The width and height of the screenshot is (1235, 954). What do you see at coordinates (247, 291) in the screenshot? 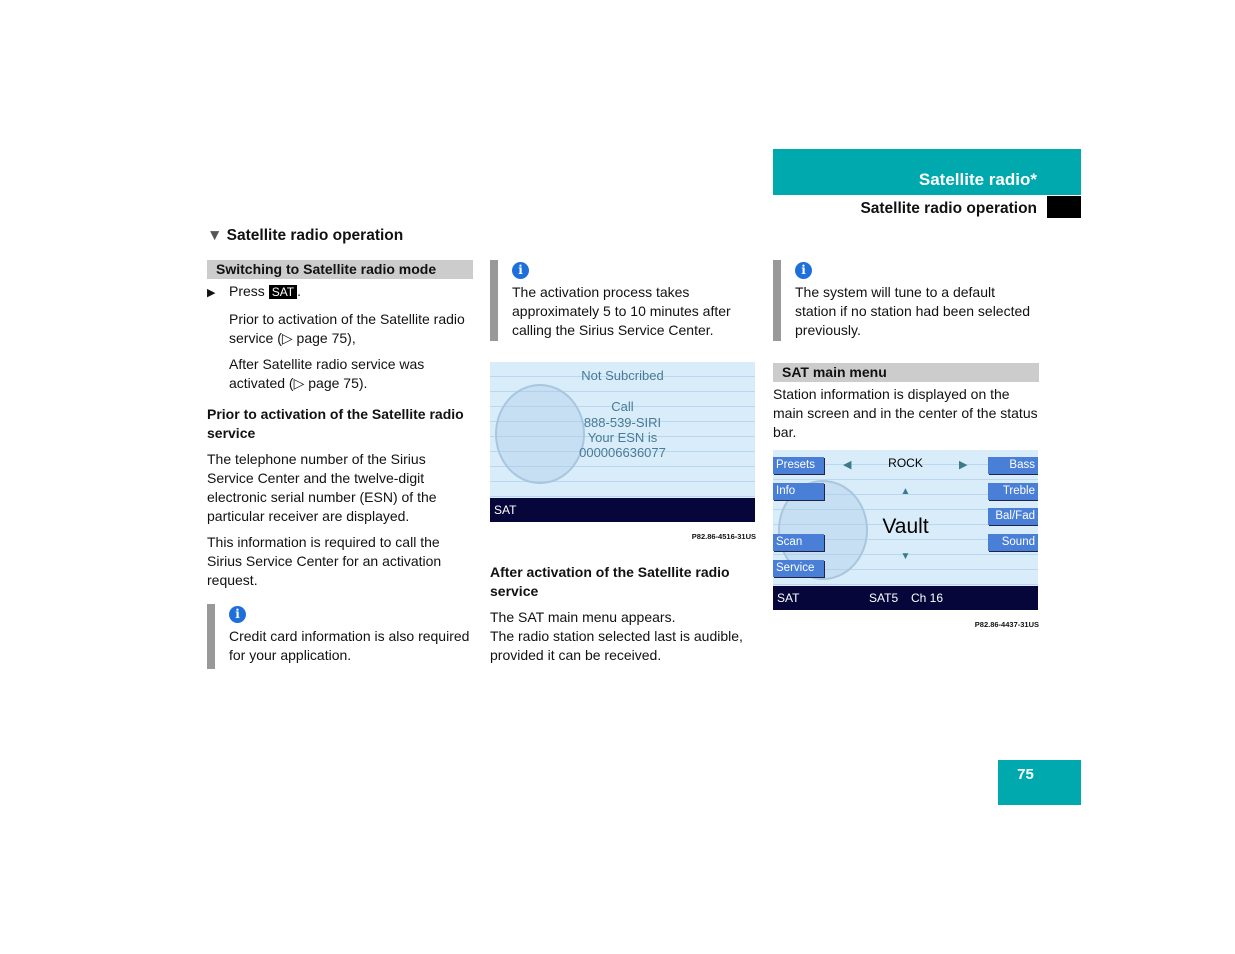
I see `press-text: Press` at bounding box center [247, 291].